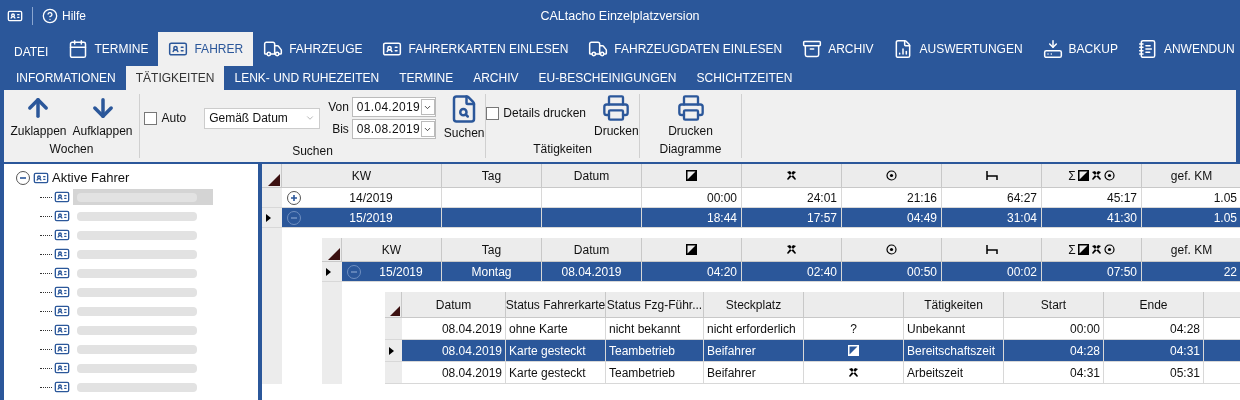  I want to click on table-cell: 31:04, so click(992, 217).